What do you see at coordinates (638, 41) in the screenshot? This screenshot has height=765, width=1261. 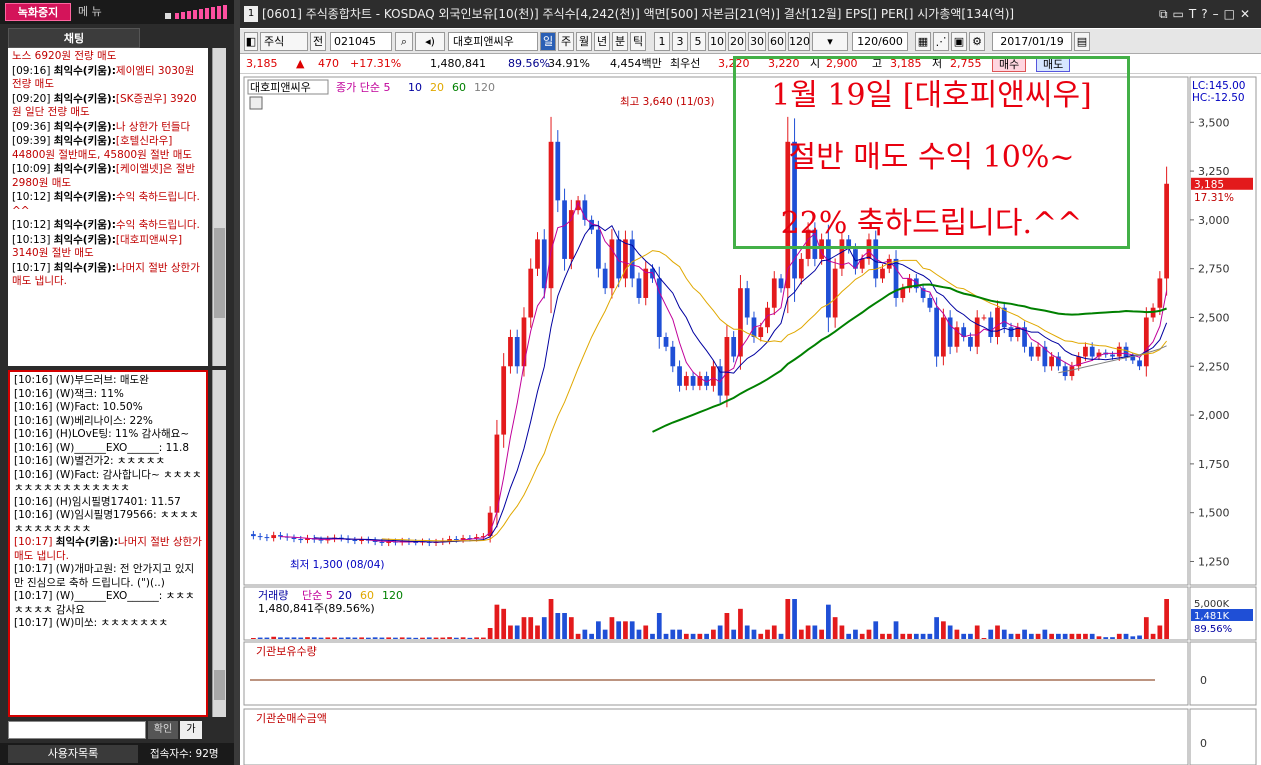 I see `period-button: 틱` at bounding box center [638, 41].